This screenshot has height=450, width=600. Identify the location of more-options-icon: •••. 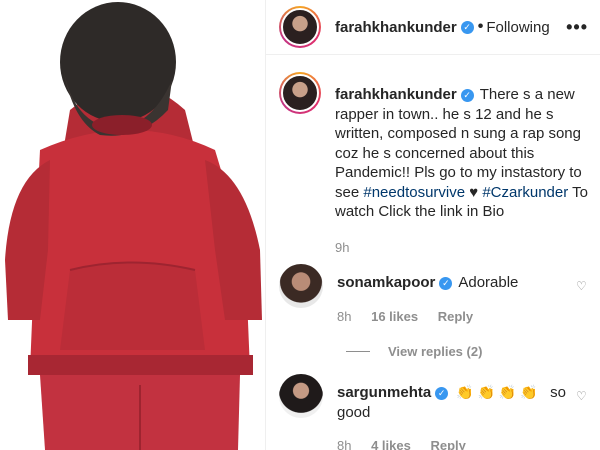
(577, 27).